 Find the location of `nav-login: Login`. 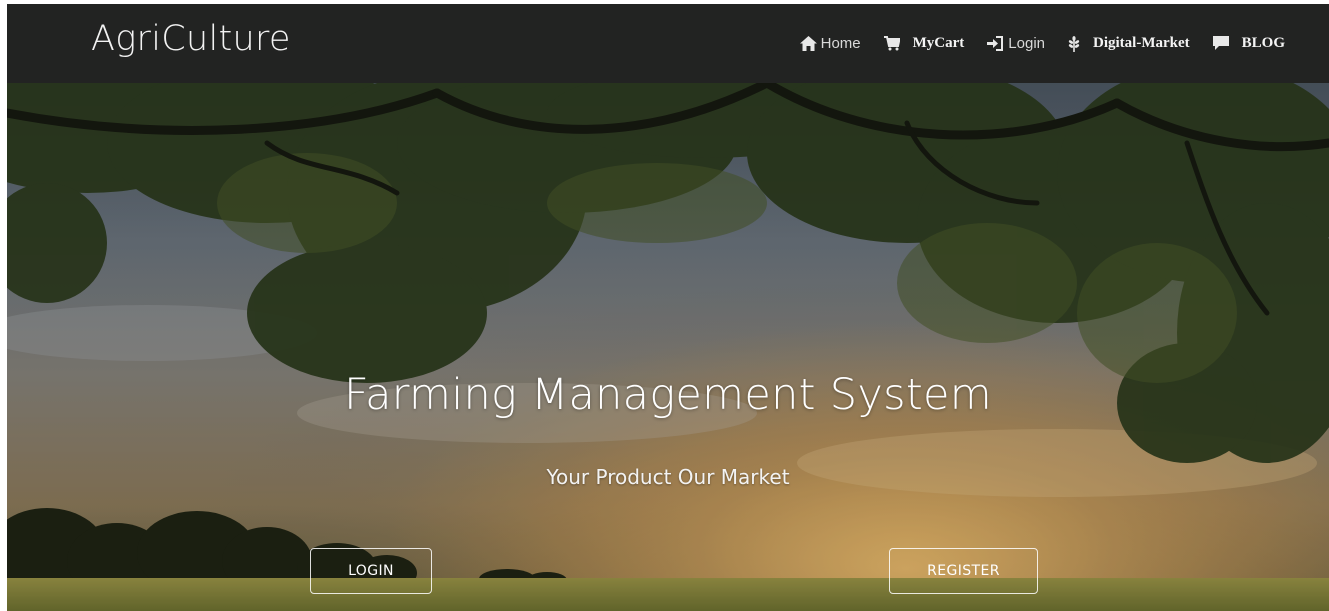

nav-login: Login is located at coordinates (1016, 43).